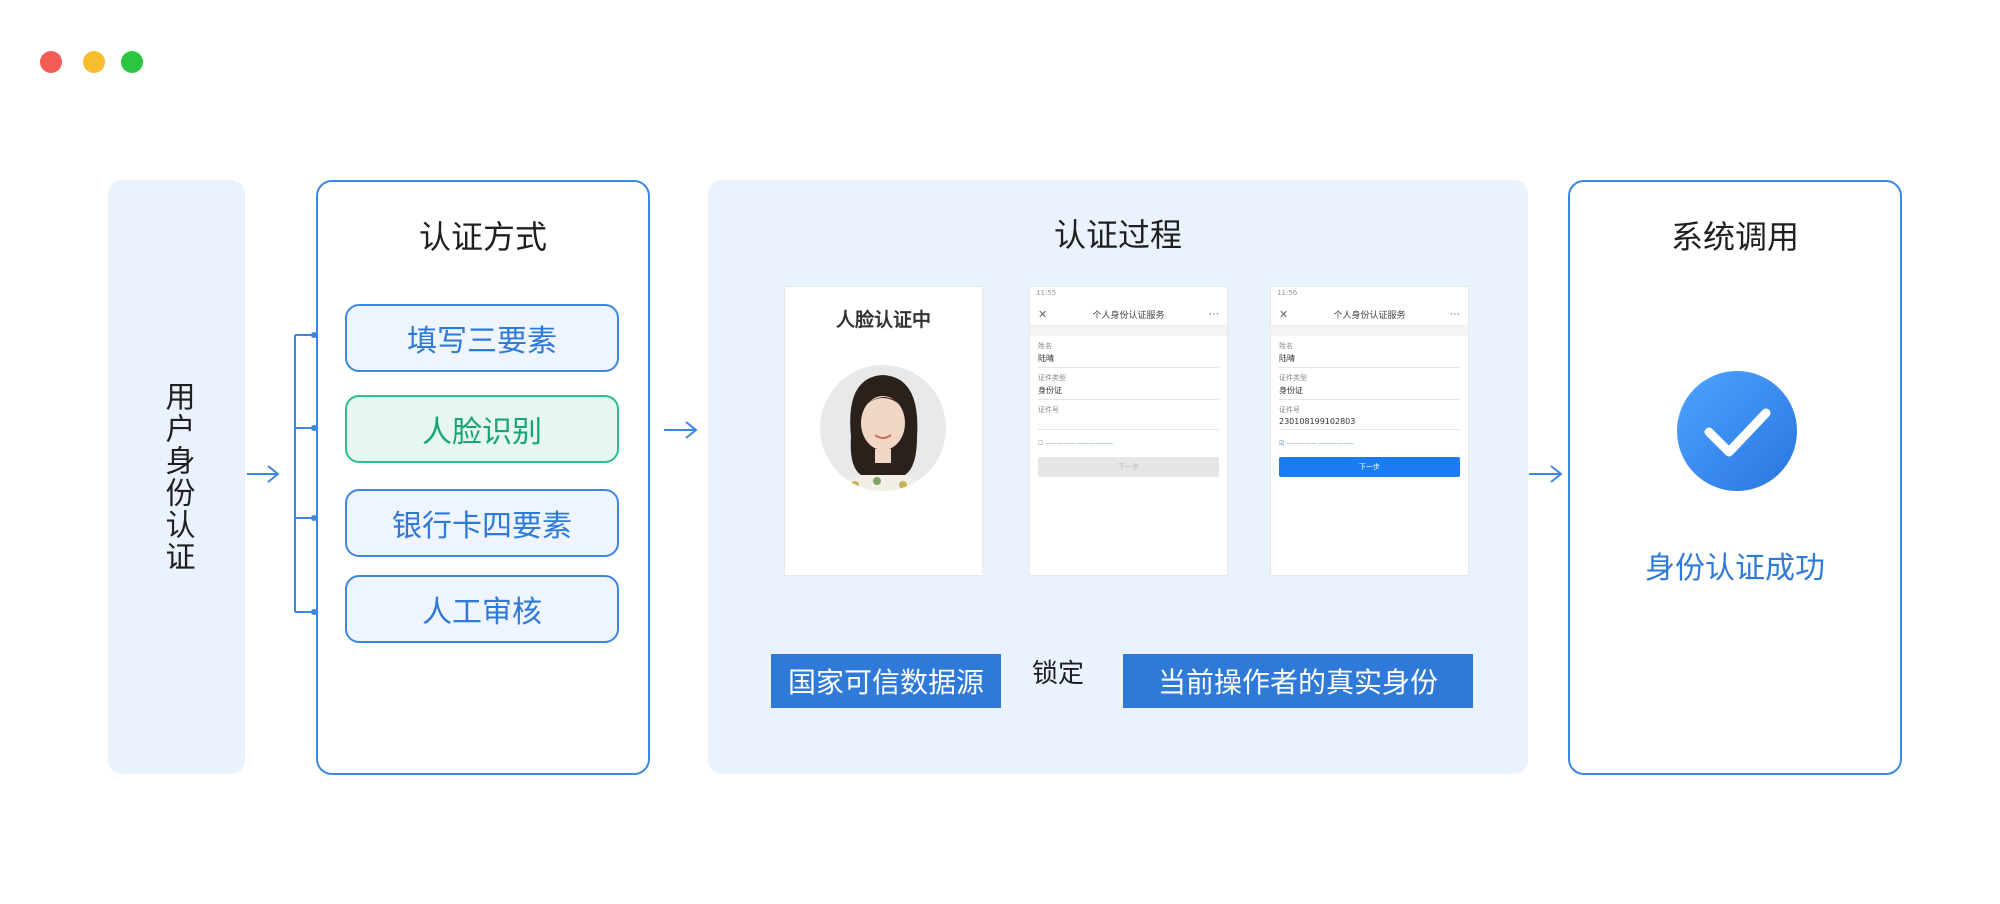 The image size is (2000, 904). Describe the element at coordinates (1369, 417) in the screenshot. I see `id-number-field: 证件号 230108199102803` at that location.